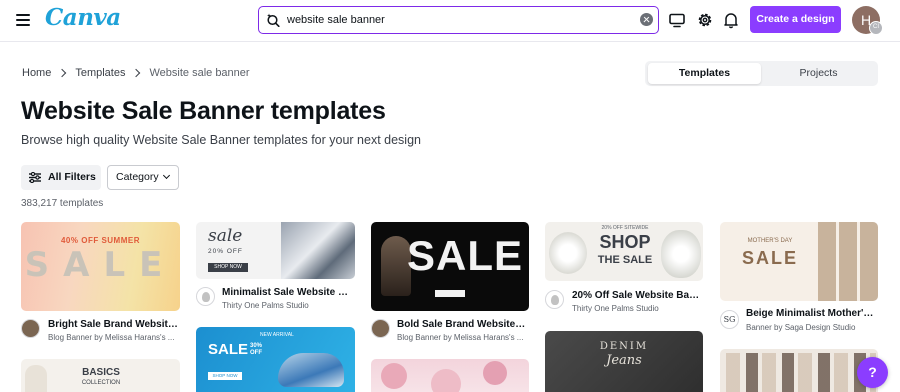  I want to click on thumb-sub: COLLECTION, so click(101, 383).